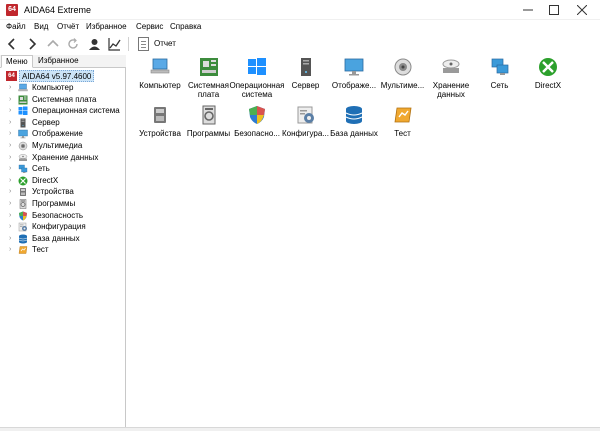 This screenshot has height=431, width=600. What do you see at coordinates (143, 44) in the screenshot?
I see `report-icon` at bounding box center [143, 44].